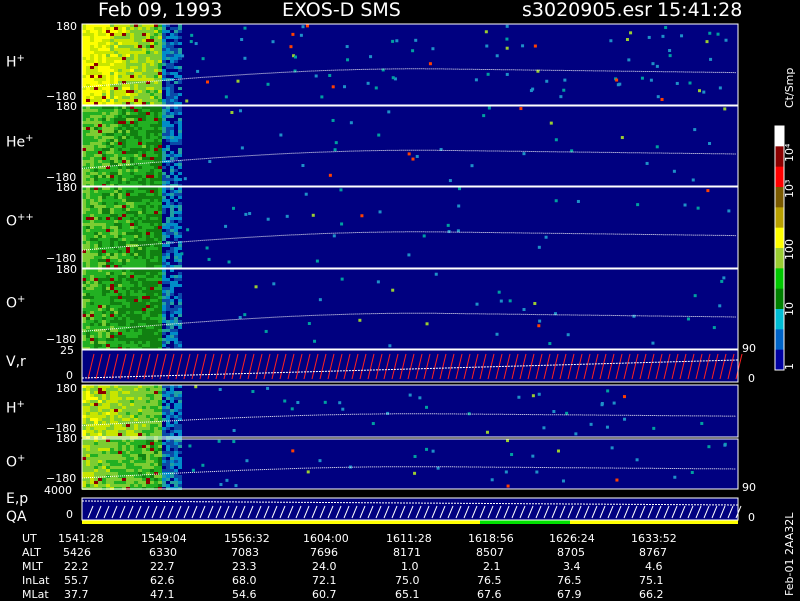 The image size is (800, 601). Describe the element at coordinates (789, 309) in the screenshot. I see `colorbar-tick: 10` at that location.